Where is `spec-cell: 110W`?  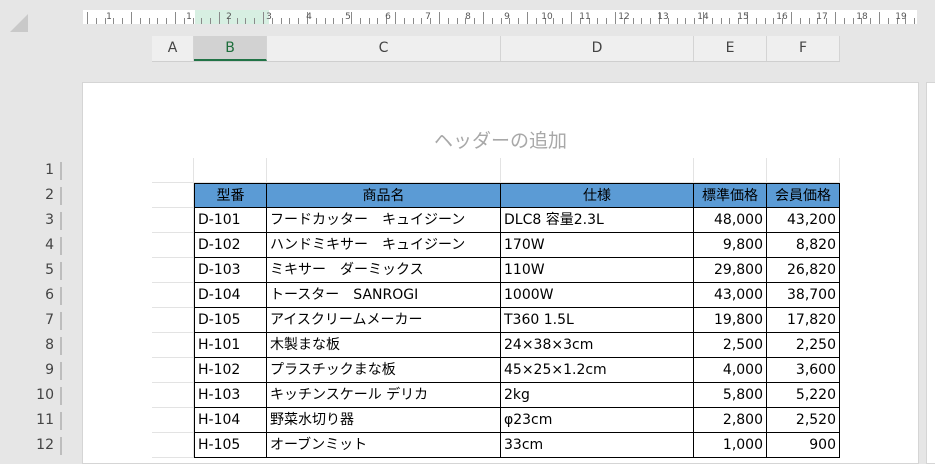
spec-cell: 110W is located at coordinates (597, 270).